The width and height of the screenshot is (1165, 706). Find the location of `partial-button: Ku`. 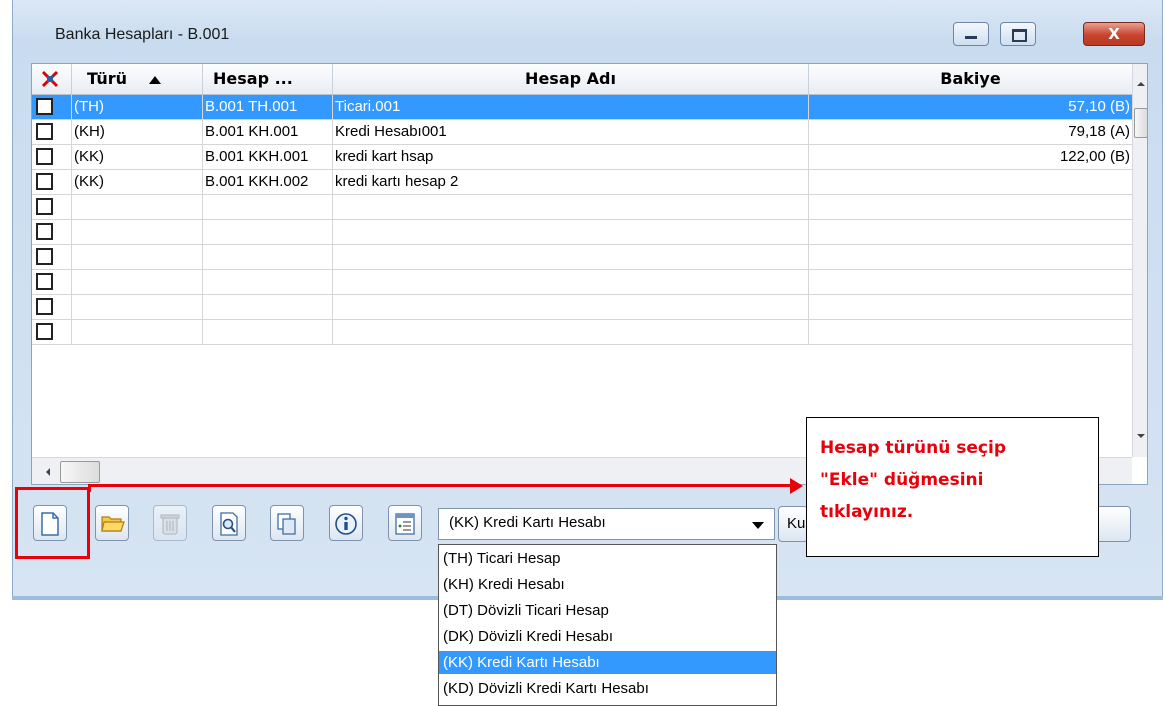

partial-button: Ku is located at coordinates (793, 524).